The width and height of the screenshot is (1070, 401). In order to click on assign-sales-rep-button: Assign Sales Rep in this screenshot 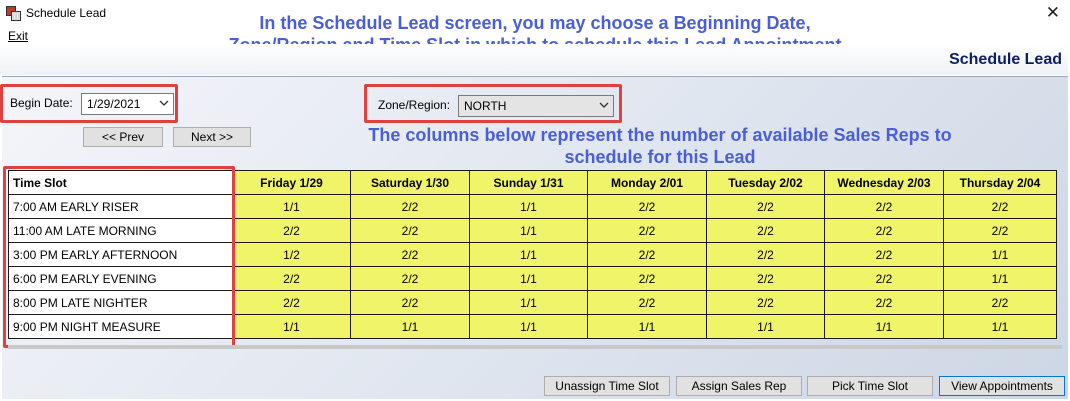, I will do `click(739, 386)`.